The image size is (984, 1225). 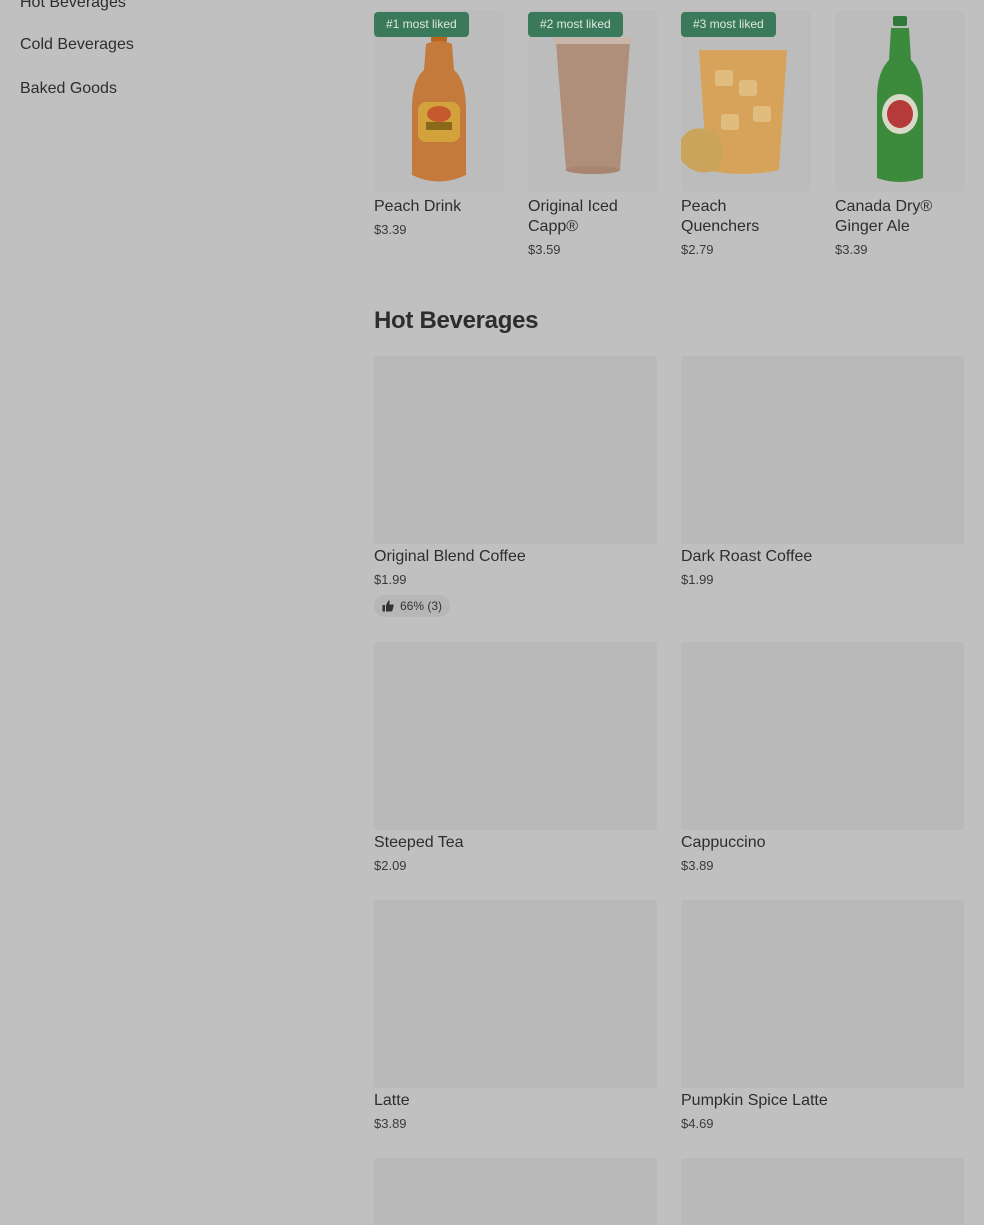 I want to click on product-price: $2.79, so click(x=697, y=249).